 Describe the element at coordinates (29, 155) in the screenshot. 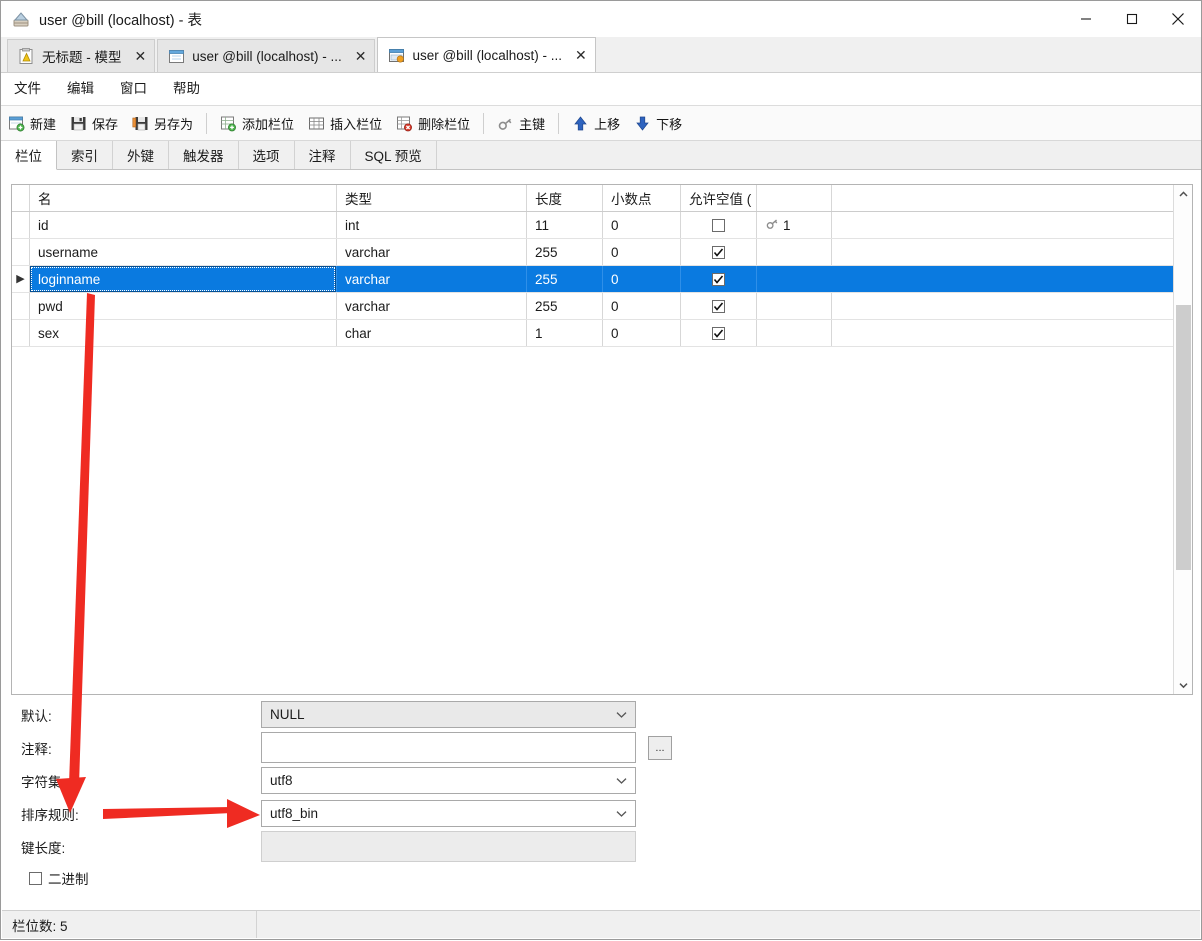

I see `tab-fields: 栏位` at that location.